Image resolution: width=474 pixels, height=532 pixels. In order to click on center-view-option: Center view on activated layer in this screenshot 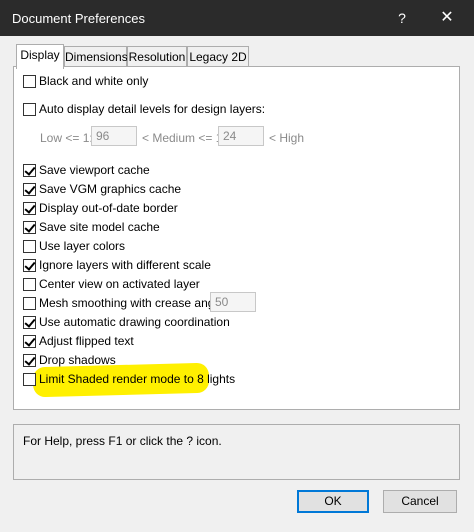, I will do `click(111, 284)`.